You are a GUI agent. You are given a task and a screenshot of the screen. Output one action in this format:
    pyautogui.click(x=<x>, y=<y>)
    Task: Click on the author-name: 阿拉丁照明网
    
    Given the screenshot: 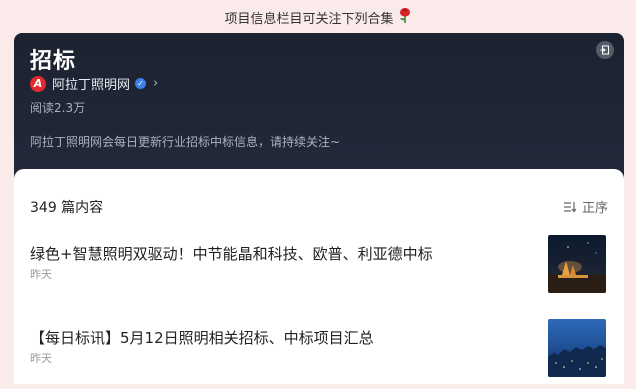 What is the action you would take?
    pyautogui.click(x=91, y=85)
    